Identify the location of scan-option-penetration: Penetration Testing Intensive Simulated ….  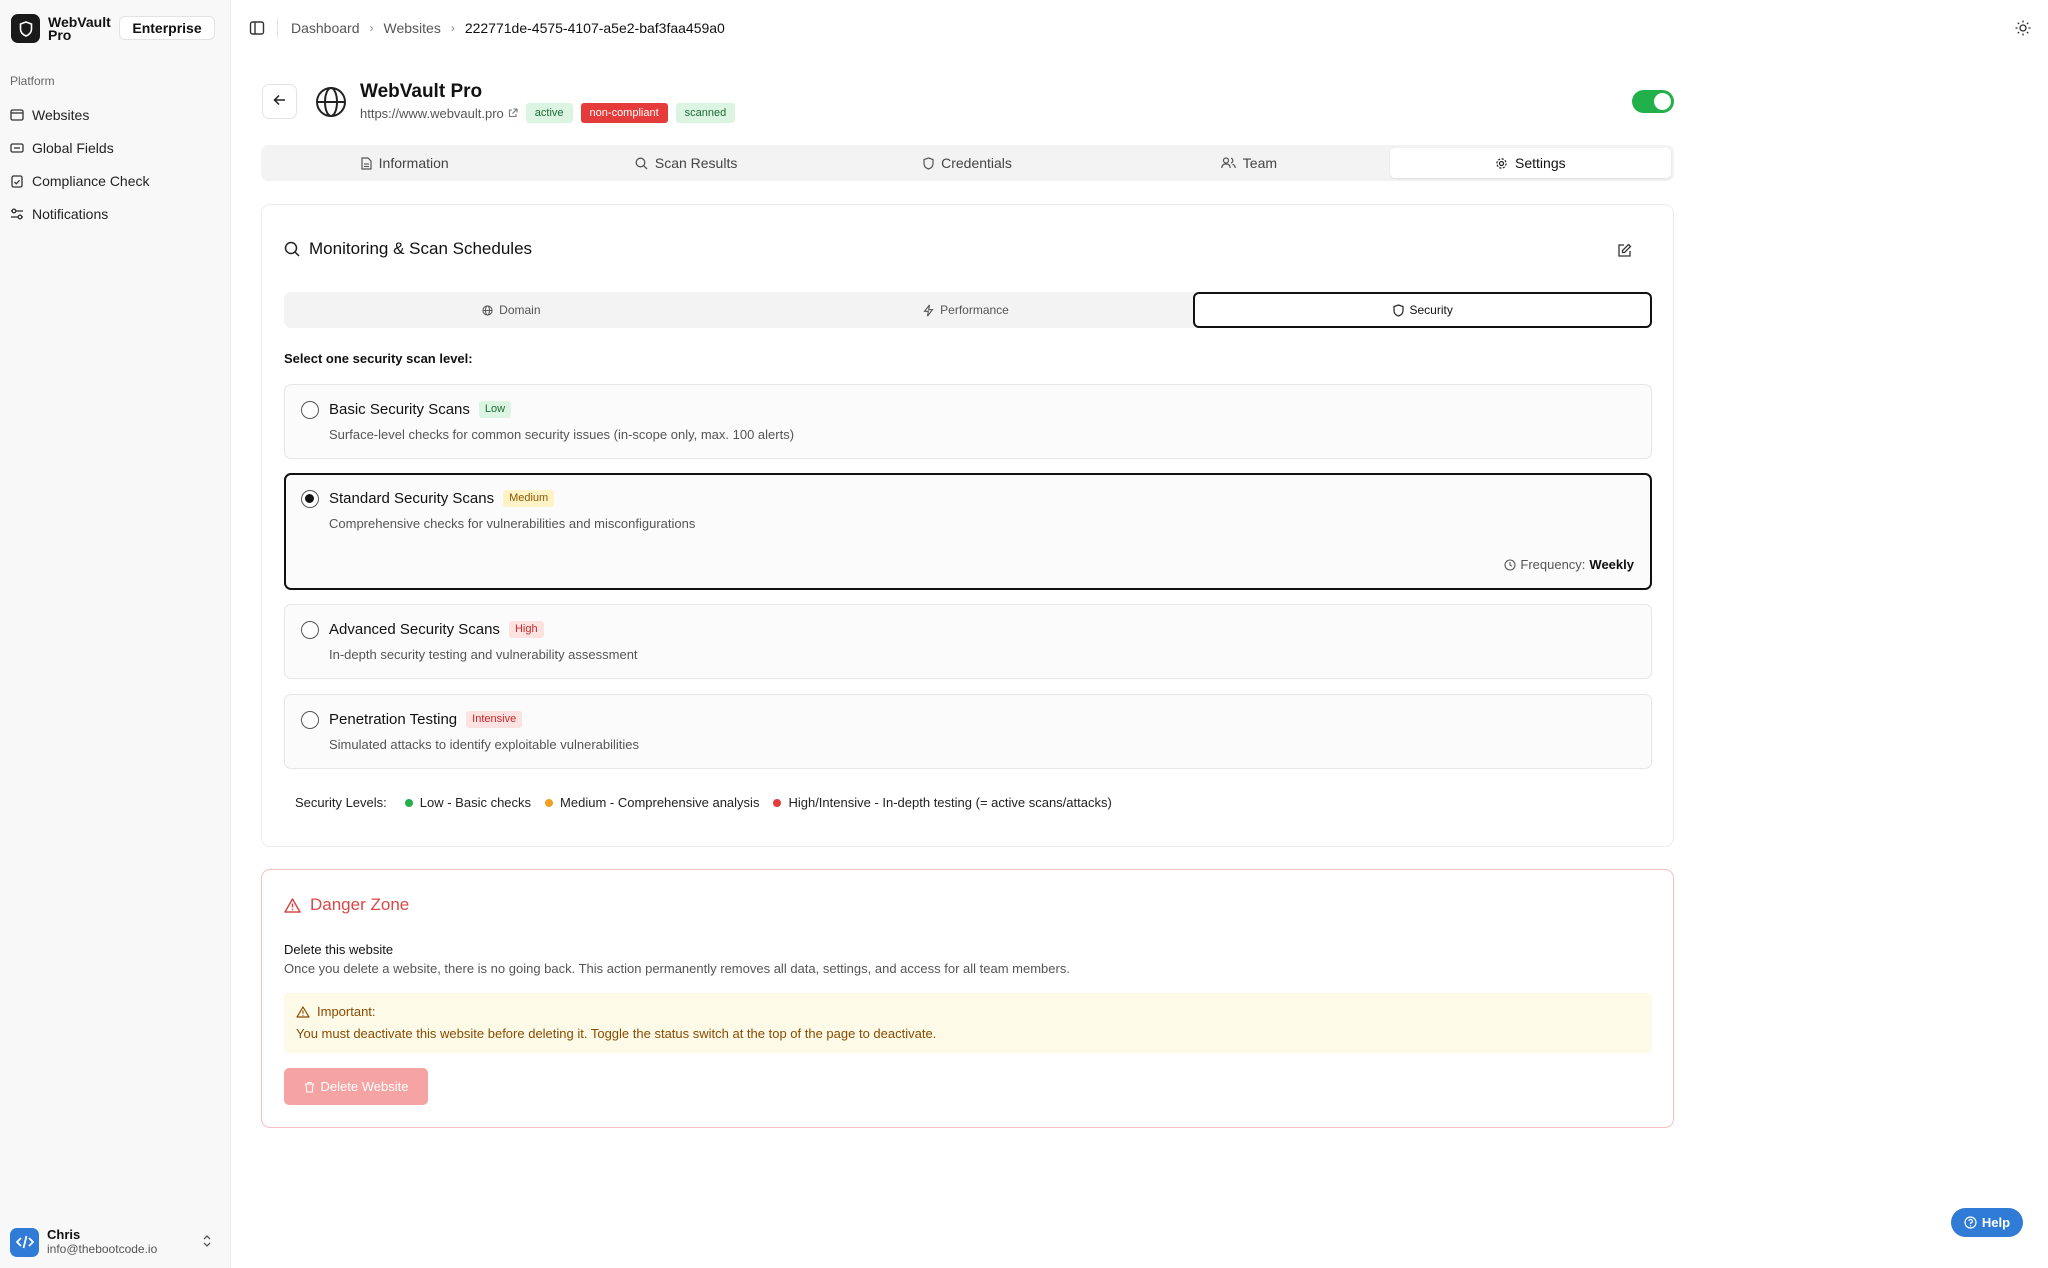
(968, 731).